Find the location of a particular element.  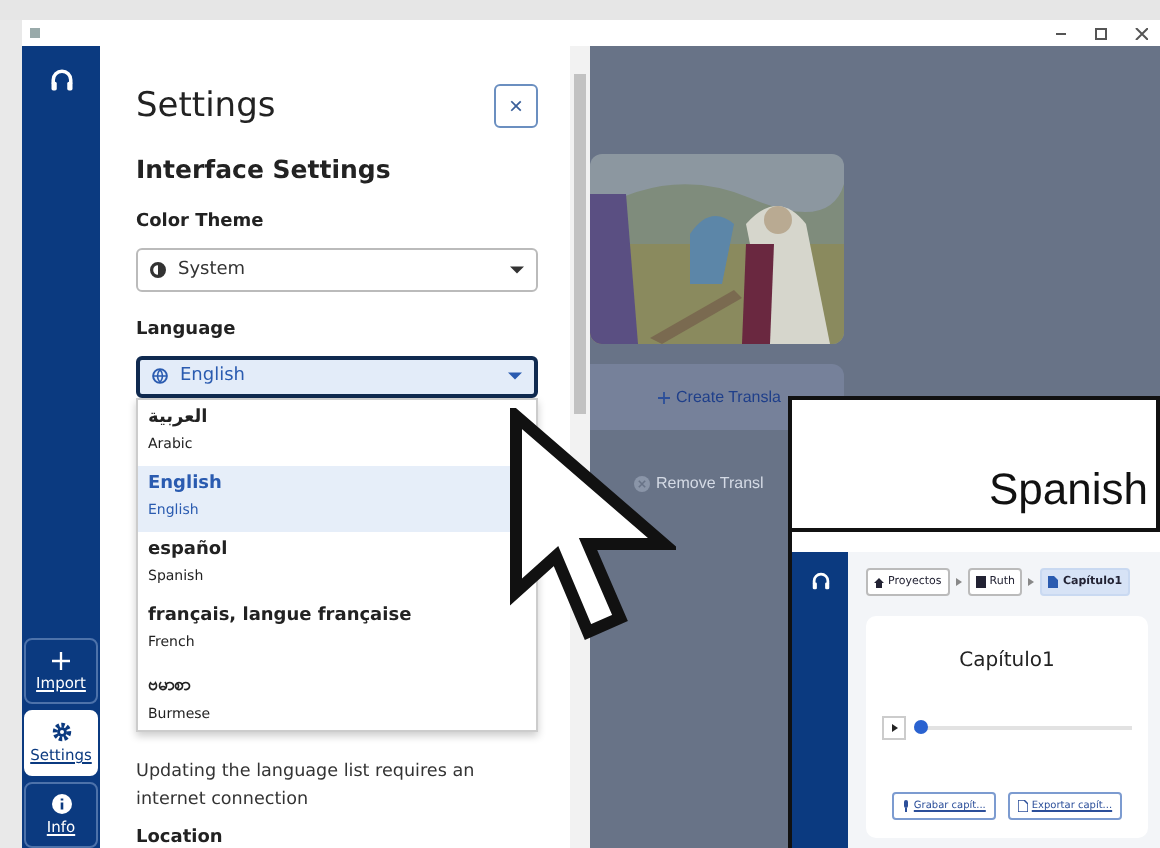

callout-label: Spanish is located at coordinates (1068, 490).